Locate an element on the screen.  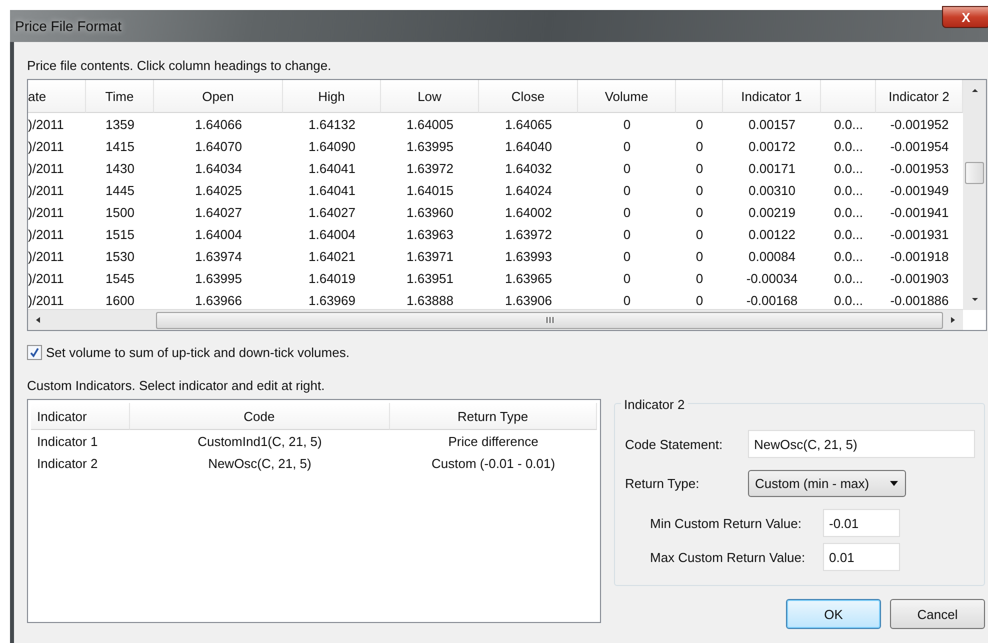
table-cell: 1.64040 is located at coordinates (528, 146).